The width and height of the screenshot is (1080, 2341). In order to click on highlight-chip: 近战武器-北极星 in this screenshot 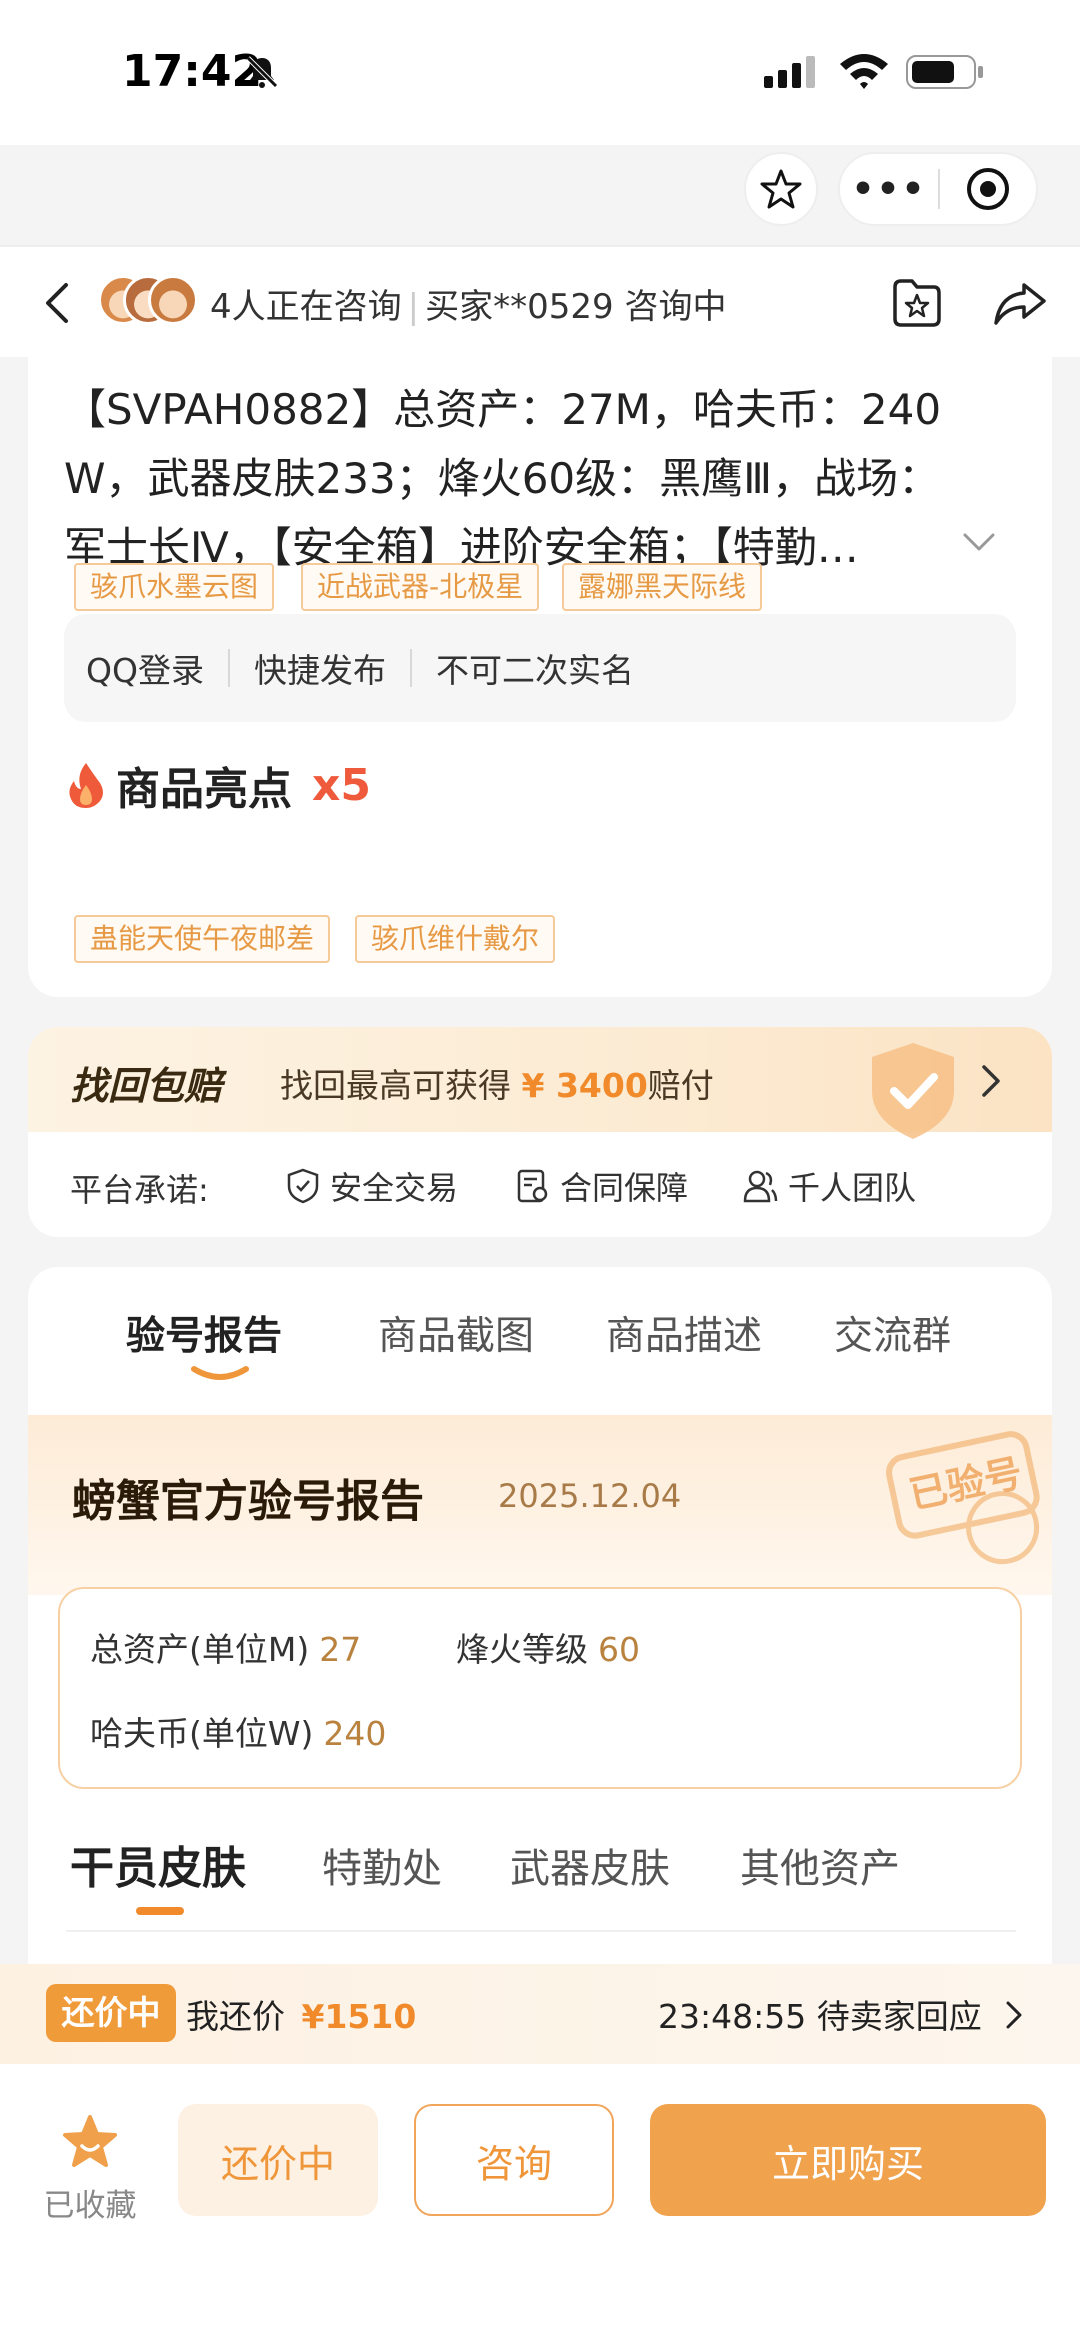, I will do `click(420, 587)`.